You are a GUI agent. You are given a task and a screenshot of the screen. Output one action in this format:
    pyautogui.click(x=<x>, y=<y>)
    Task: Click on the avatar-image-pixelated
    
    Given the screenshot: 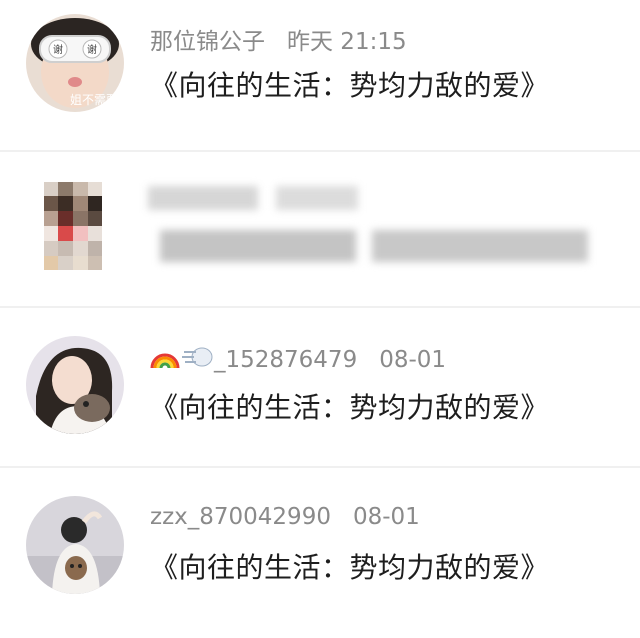 What is the action you would take?
    pyautogui.click(x=73, y=226)
    